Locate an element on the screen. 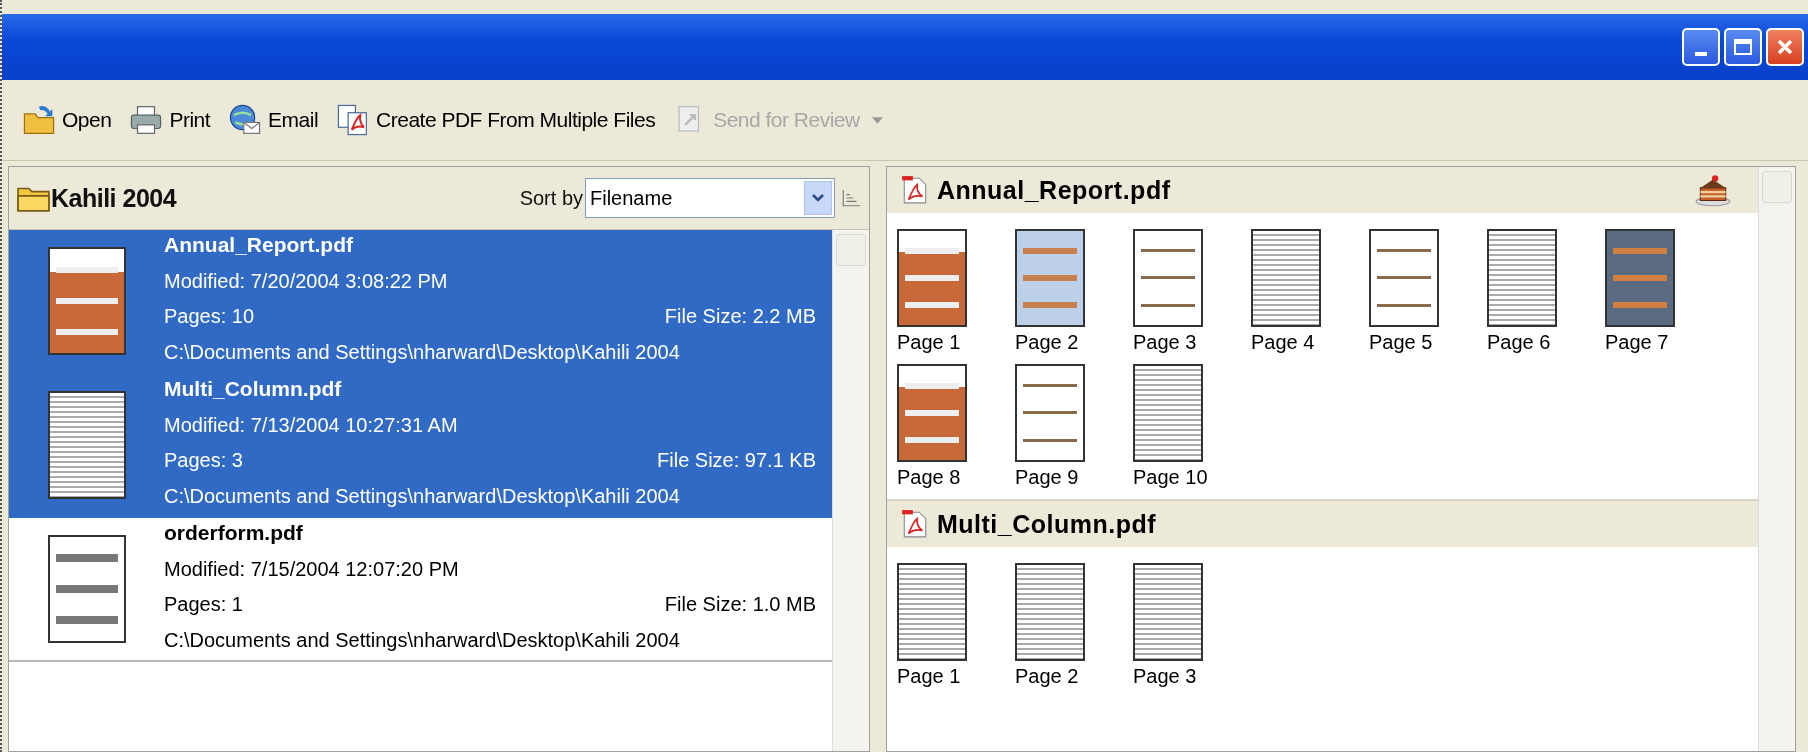 The image size is (1808, 752). file-row: Annual_Report.pdf Modified: 7/20/2004 3:08:22 PM Pages: 10 File Size: 2.2 MB C:\Documents and Settings\nharward\Desktop\Kahili 2004 is located at coordinates (420, 302).